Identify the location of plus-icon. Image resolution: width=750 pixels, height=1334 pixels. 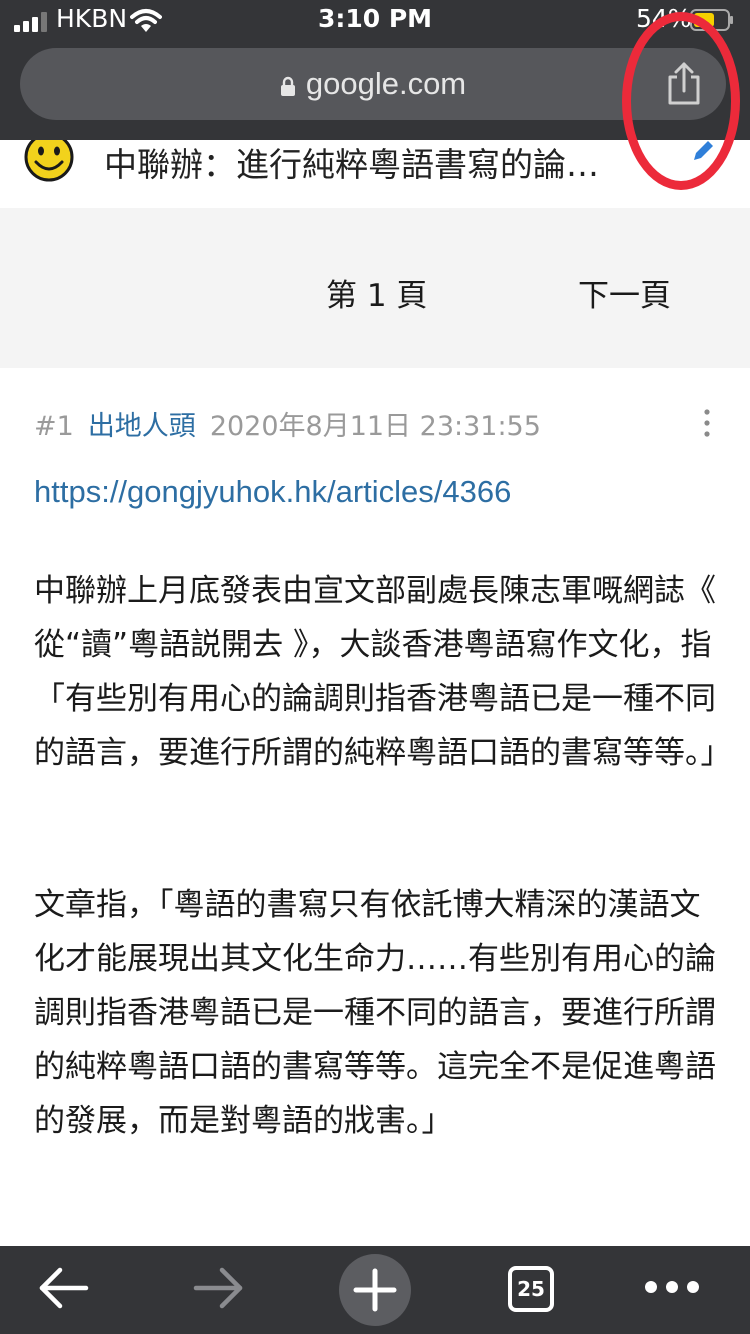
(375, 1290).